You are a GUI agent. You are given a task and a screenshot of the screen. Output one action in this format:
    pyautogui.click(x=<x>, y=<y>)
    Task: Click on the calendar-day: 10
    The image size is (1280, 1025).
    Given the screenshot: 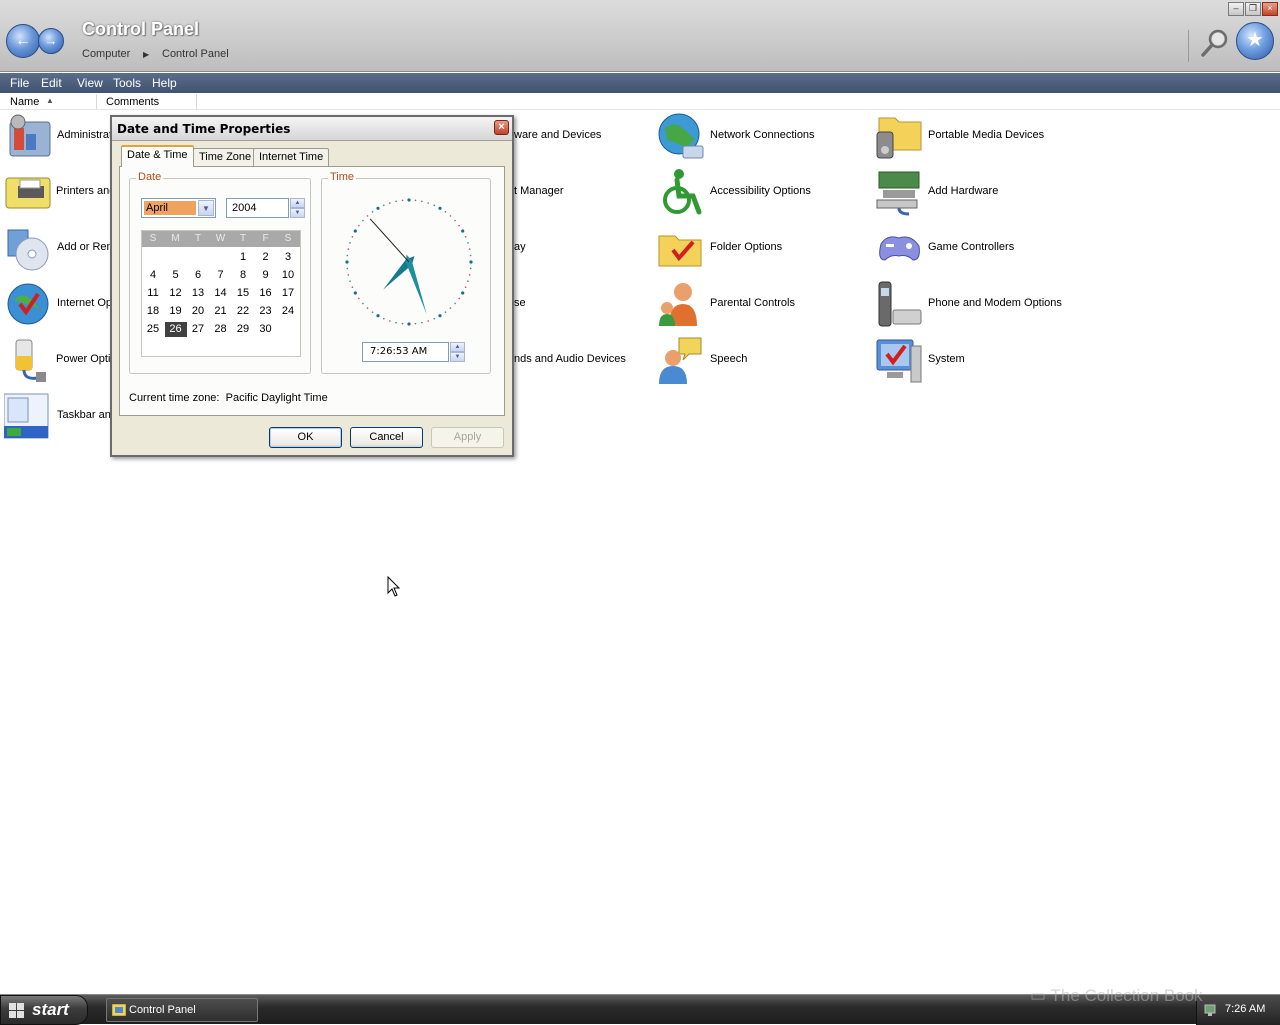 What is the action you would take?
    pyautogui.click(x=288, y=275)
    